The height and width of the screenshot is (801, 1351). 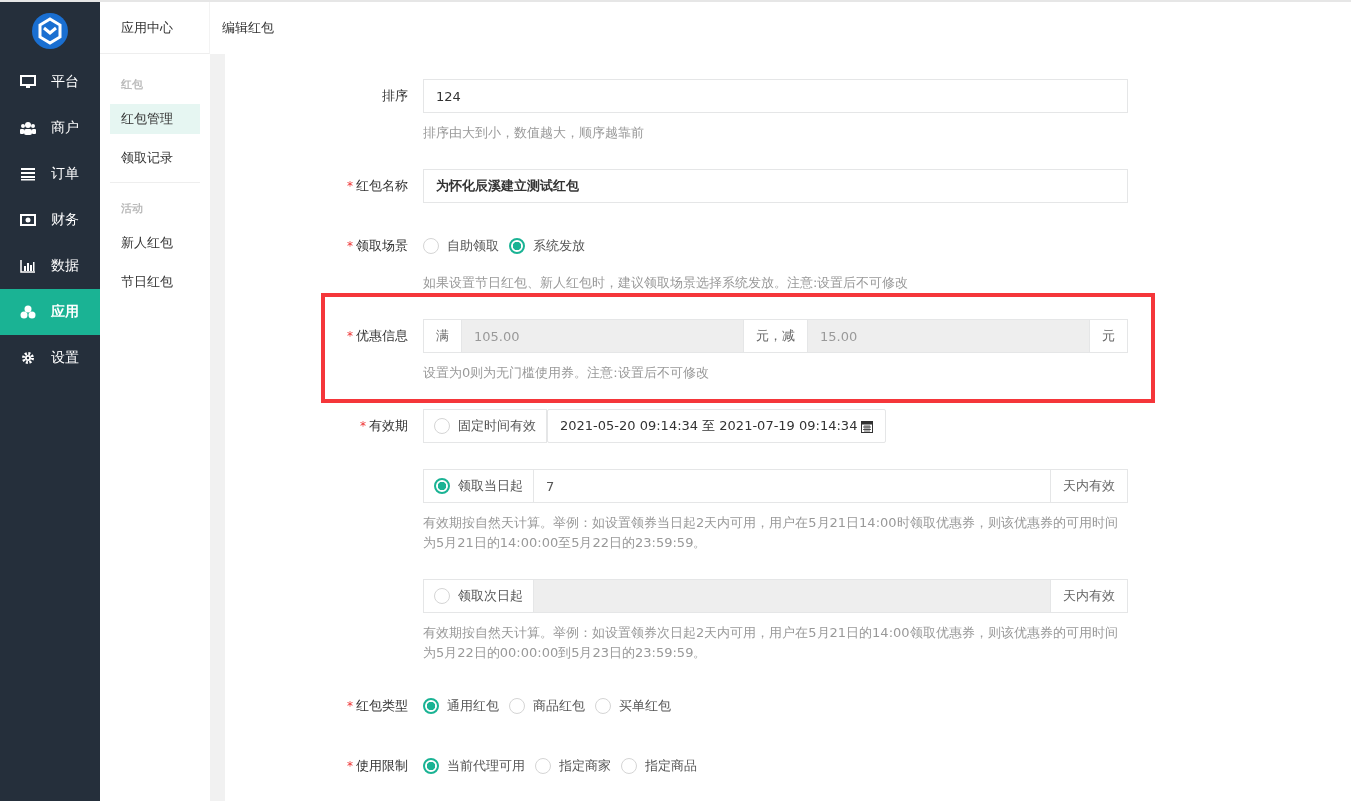 I want to click on radio-option: 领取当日起, so click(x=478, y=486).